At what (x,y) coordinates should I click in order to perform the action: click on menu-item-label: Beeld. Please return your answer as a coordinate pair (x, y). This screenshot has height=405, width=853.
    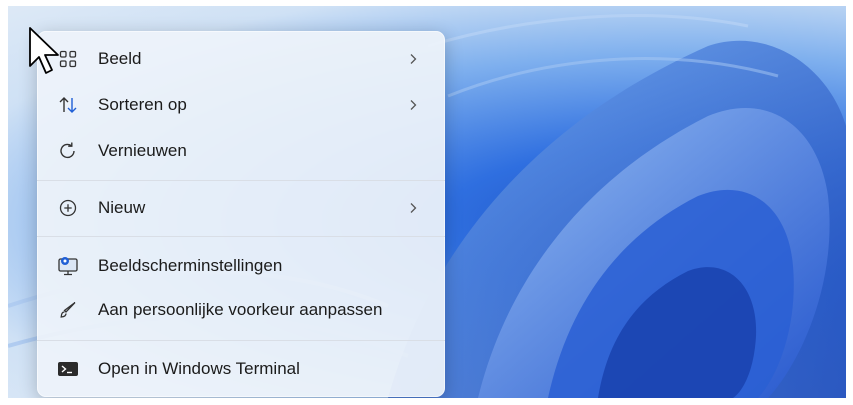
    Looking at the image, I should click on (120, 58).